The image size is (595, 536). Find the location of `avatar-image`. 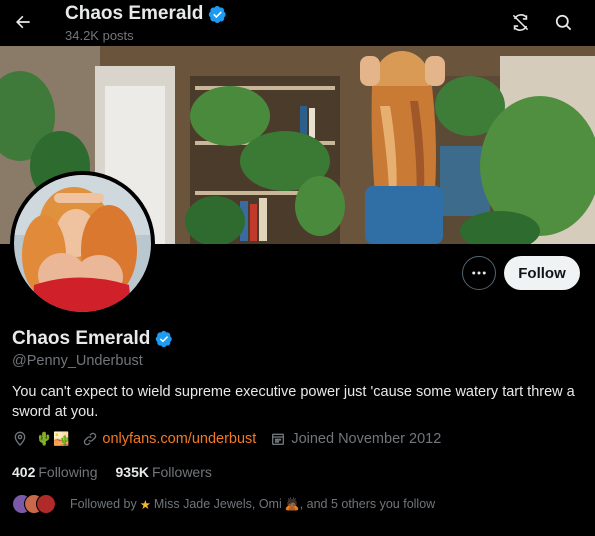

avatar-image is located at coordinates (82, 243).